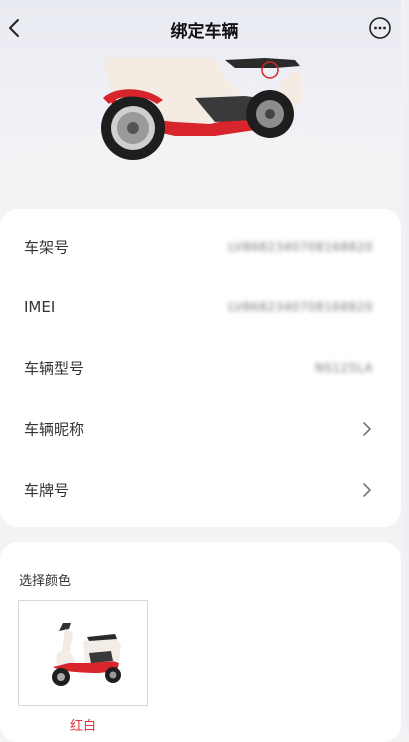 The width and height of the screenshot is (409, 742). Describe the element at coordinates (405, 365) in the screenshot. I see `page-edge` at that location.